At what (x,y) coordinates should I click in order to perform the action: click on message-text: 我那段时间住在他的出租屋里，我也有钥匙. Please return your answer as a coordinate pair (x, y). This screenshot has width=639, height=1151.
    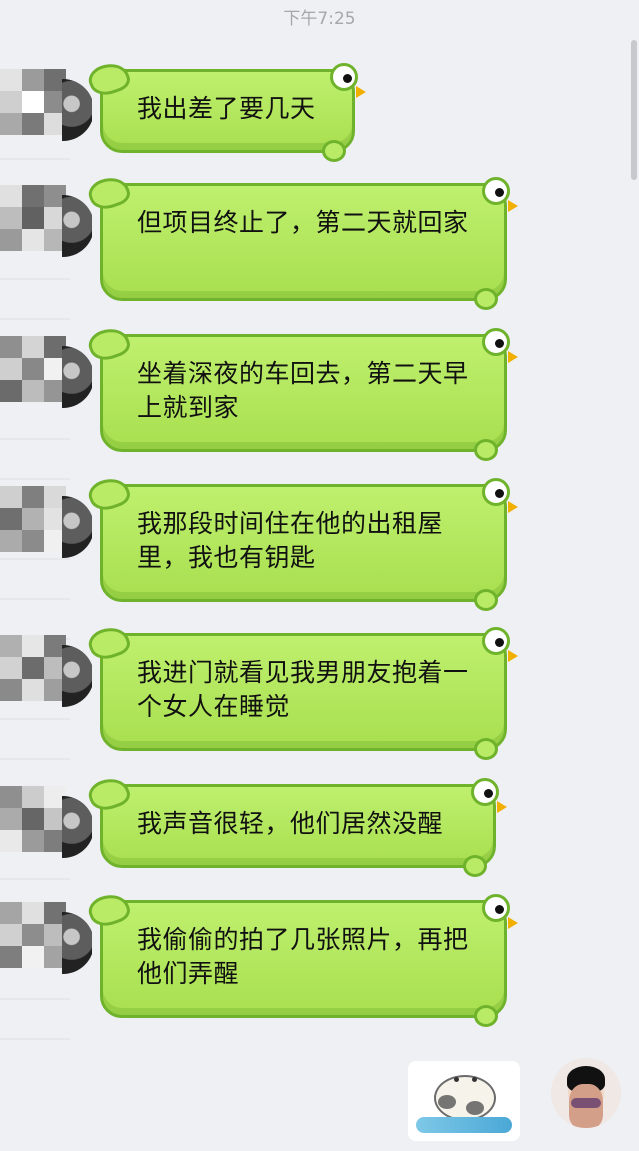
    Looking at the image, I should click on (290, 540).